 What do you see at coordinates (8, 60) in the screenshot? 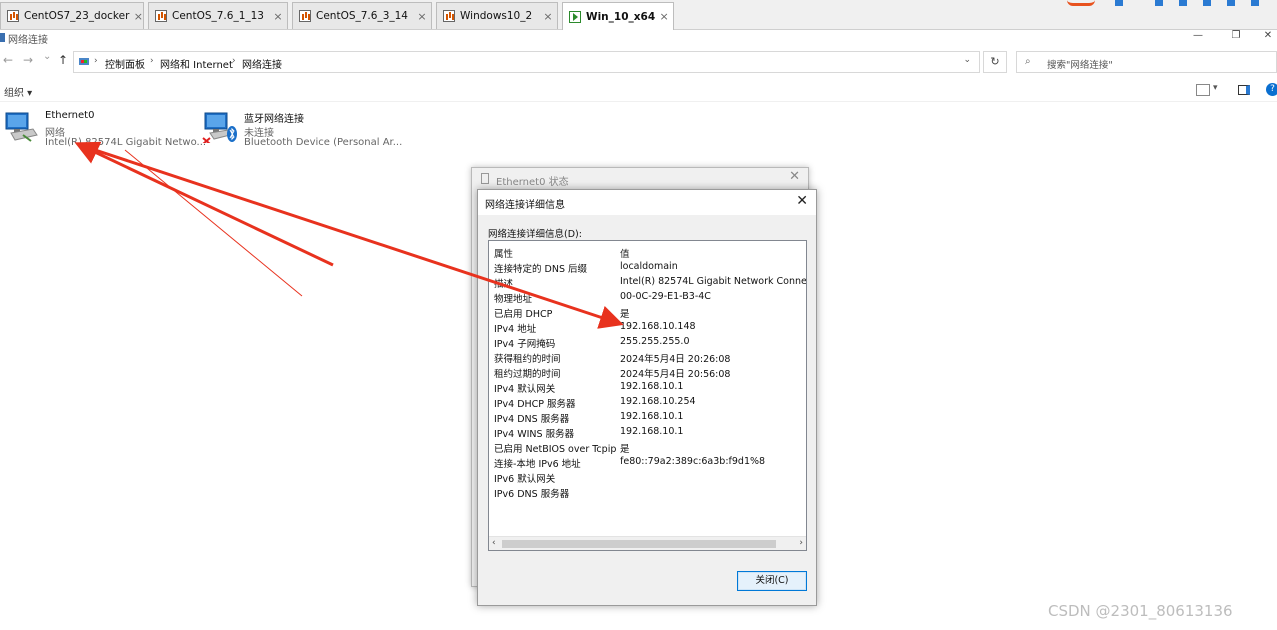
I see `back-button: ←` at bounding box center [8, 60].